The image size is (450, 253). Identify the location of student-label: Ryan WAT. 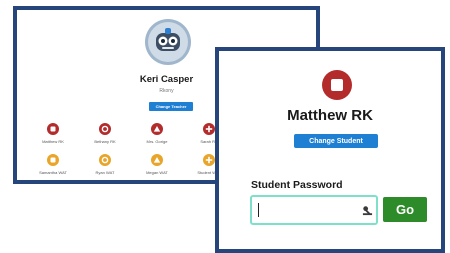
(105, 172).